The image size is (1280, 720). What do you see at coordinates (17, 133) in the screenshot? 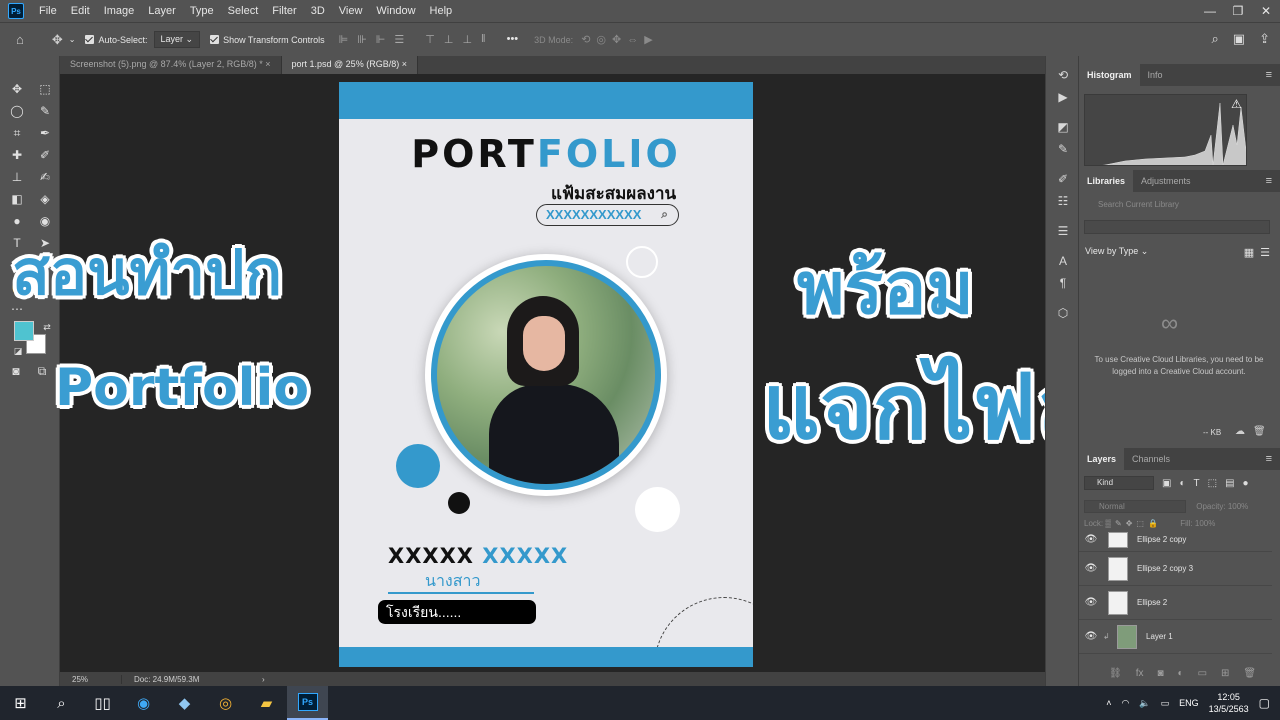
I see `crop-icon: ⌗` at bounding box center [17, 133].